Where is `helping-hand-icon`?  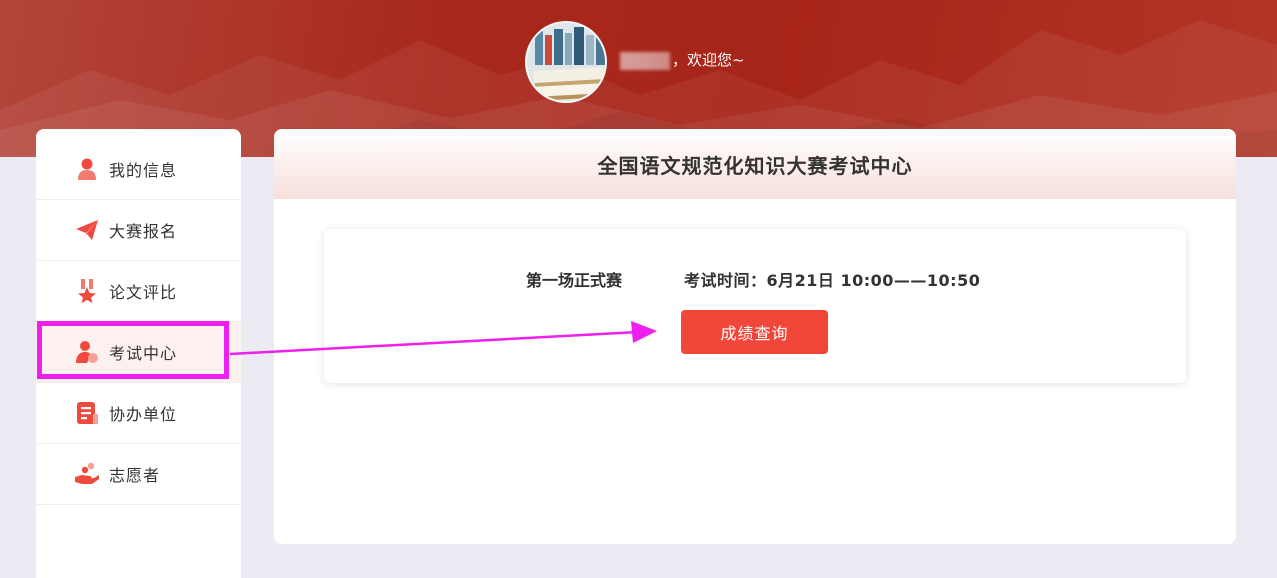 helping-hand-icon is located at coordinates (87, 473).